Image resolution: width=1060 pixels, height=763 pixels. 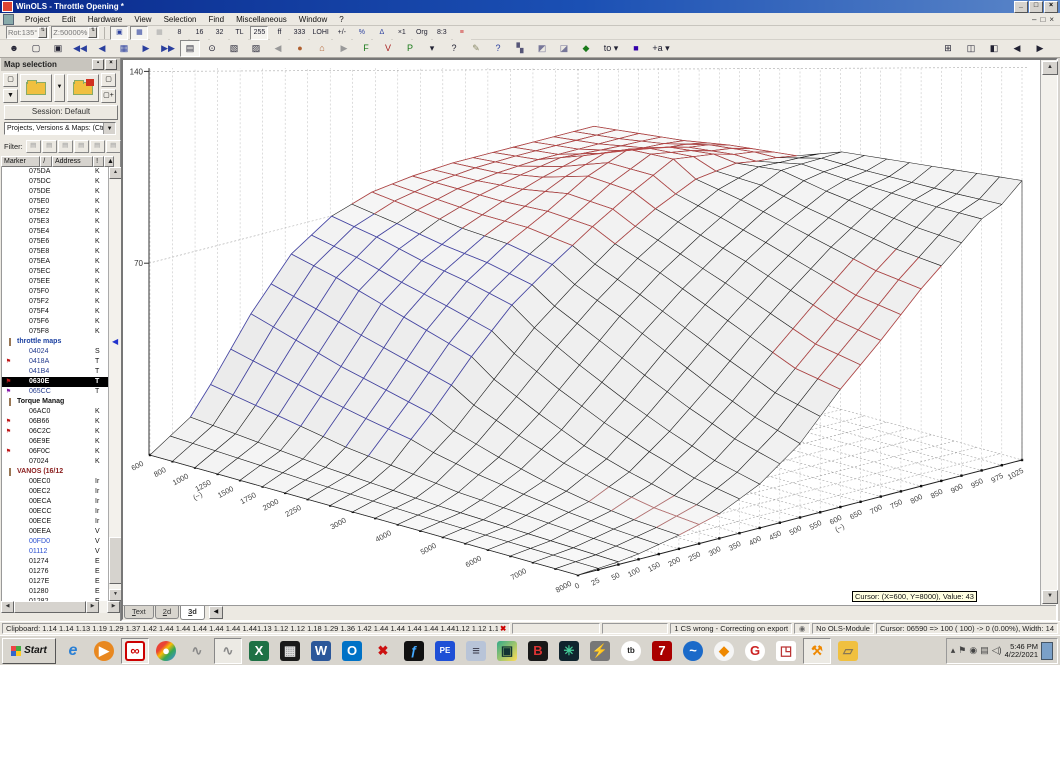 I want to click on map-list-row: 00EC0 Ir, so click(x=55, y=482).